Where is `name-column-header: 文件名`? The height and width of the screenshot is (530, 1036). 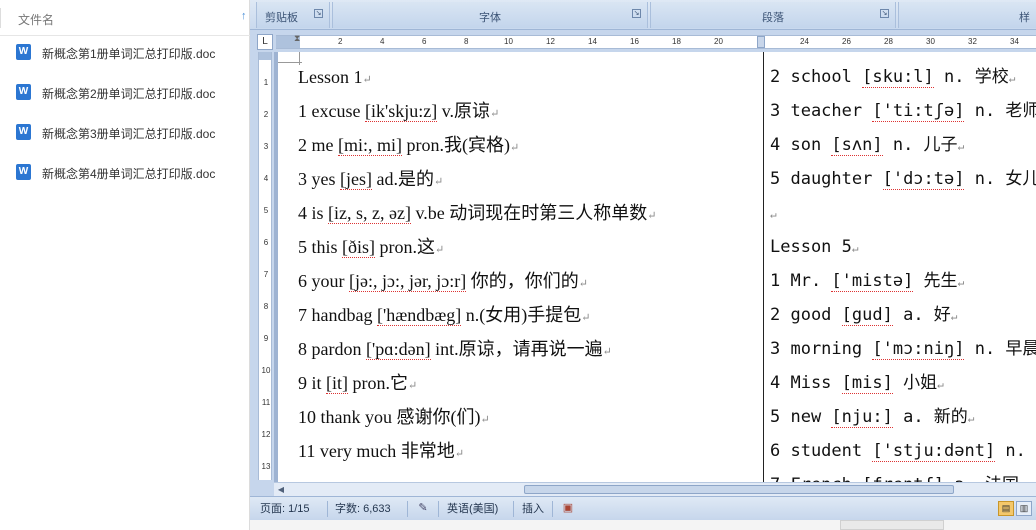
name-column-header: 文件名 is located at coordinates (36, 19).